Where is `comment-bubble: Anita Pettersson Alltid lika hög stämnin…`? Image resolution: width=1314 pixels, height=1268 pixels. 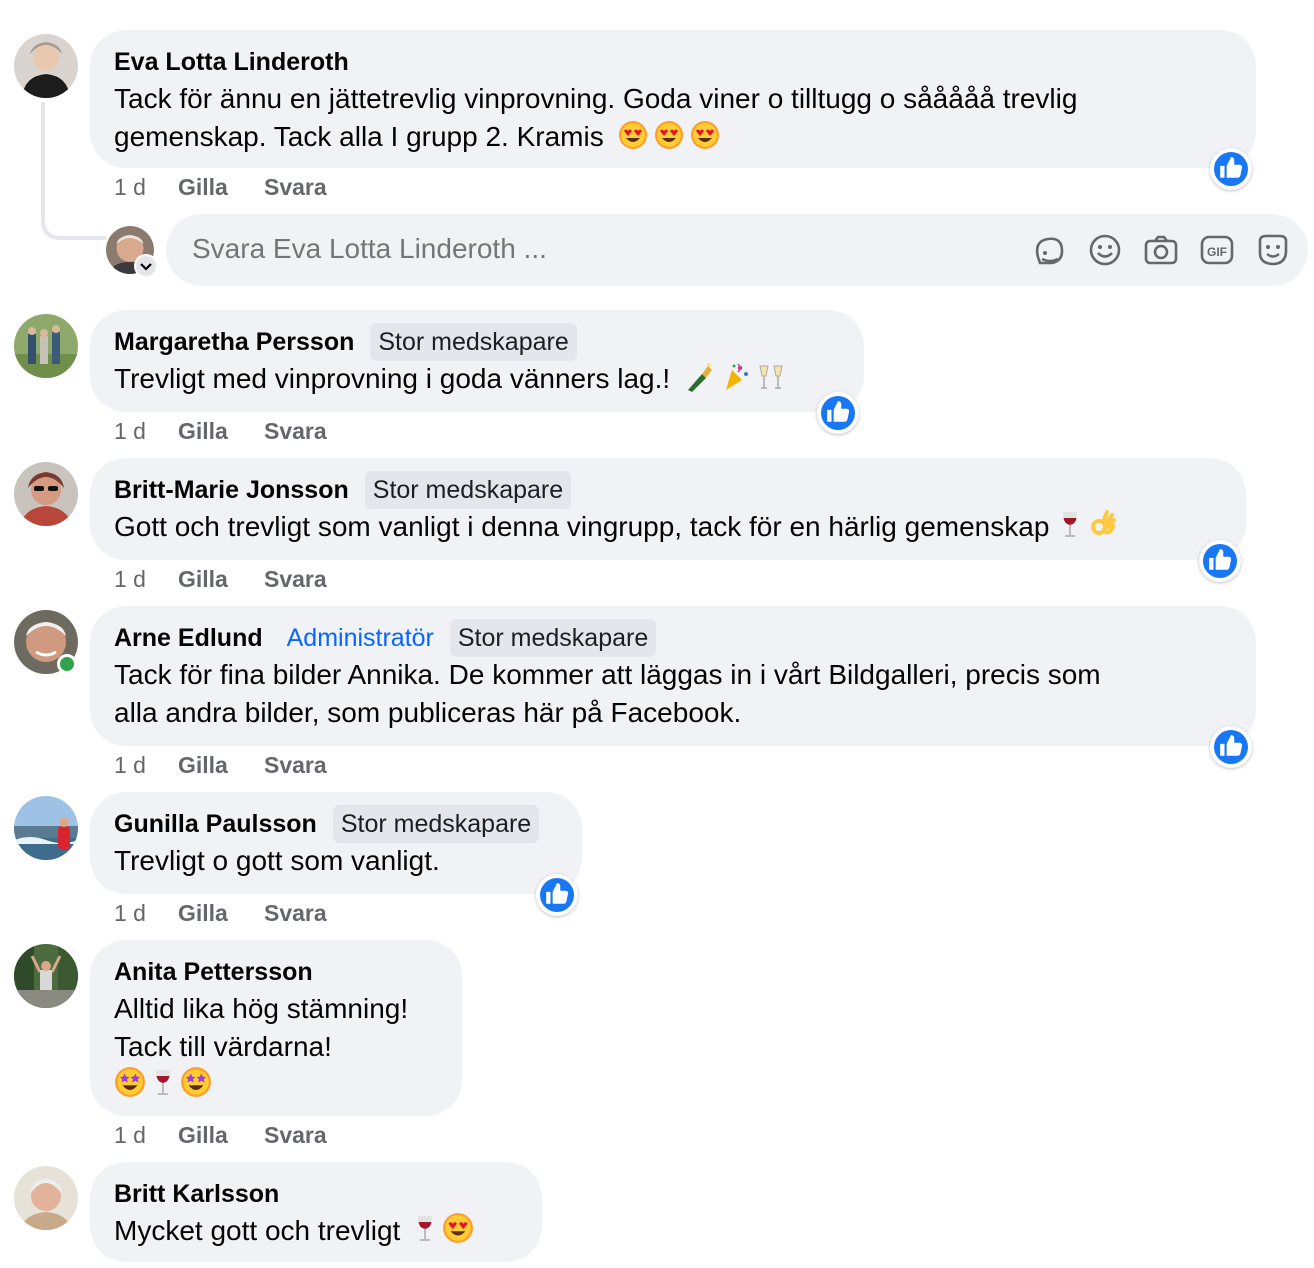
comment-bubble: Anita Pettersson Alltid lika hög stämnin… is located at coordinates (276, 1028).